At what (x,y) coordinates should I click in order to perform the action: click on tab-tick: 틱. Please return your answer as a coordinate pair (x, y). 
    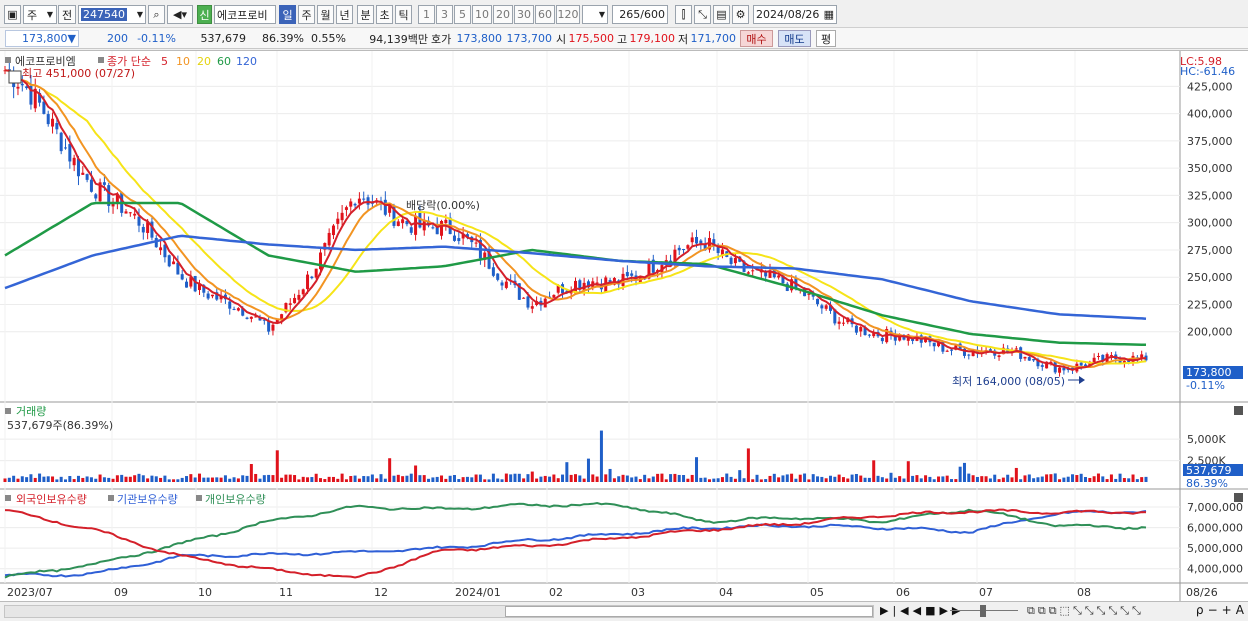
    Looking at the image, I should click on (403, 14).